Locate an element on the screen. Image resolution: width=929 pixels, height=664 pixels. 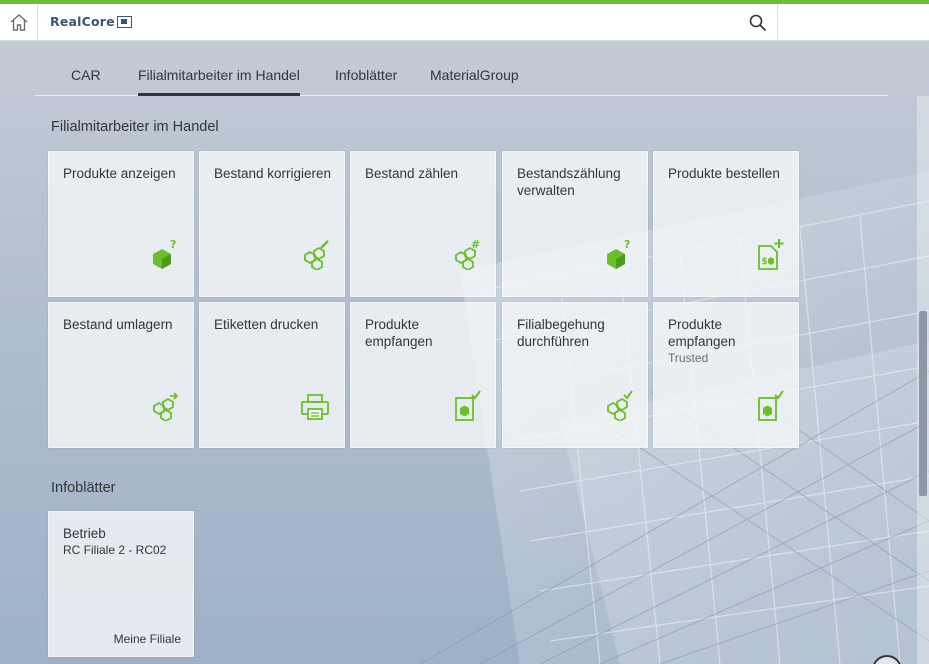
tile-produkte-anzeigen: Produkte anzeigen ? is located at coordinates (121, 224).